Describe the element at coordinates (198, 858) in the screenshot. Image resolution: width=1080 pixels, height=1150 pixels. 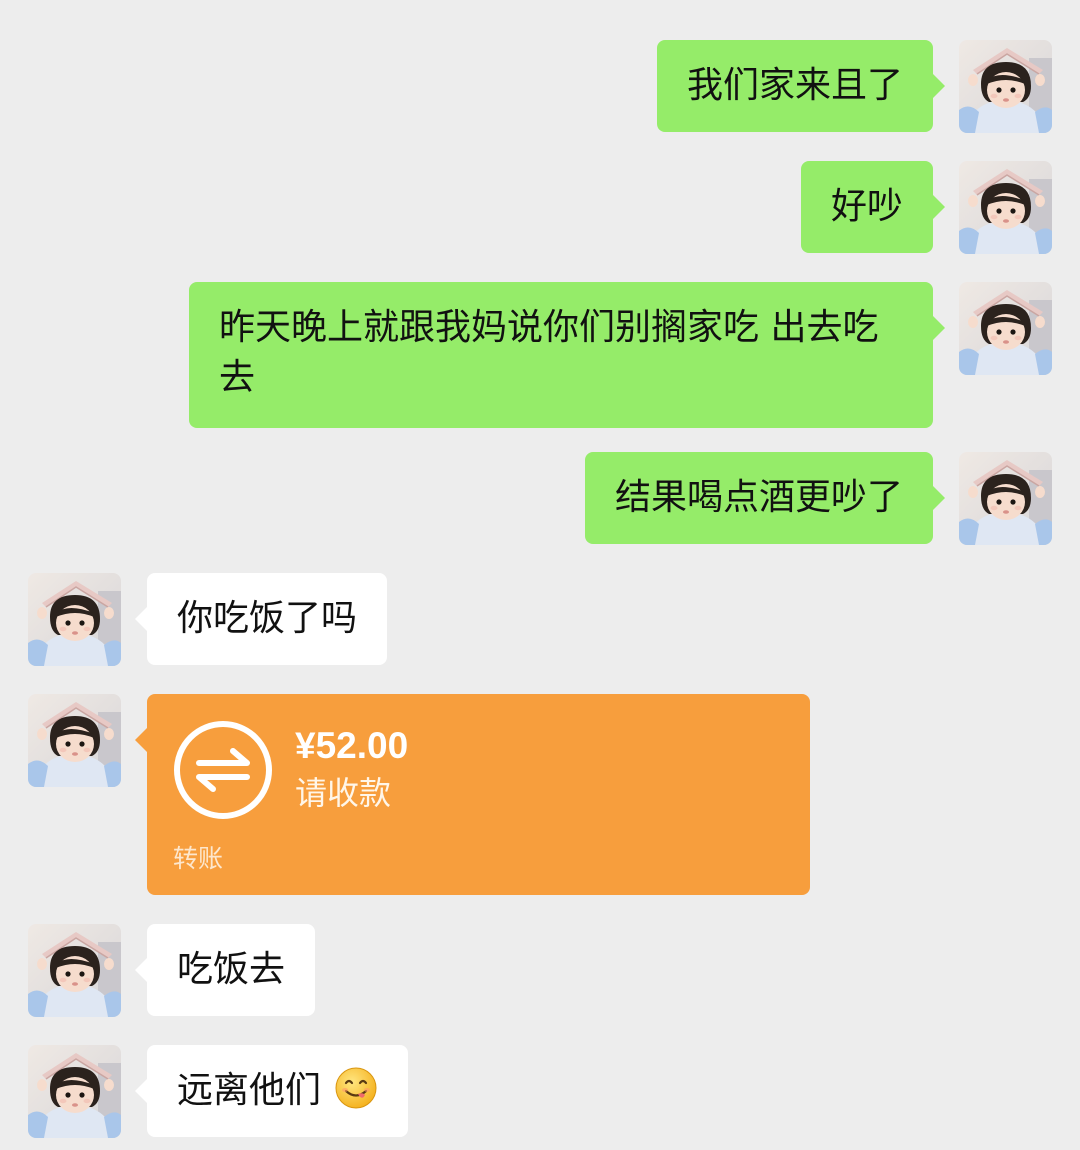
I see `transfer-label: 转账` at that location.